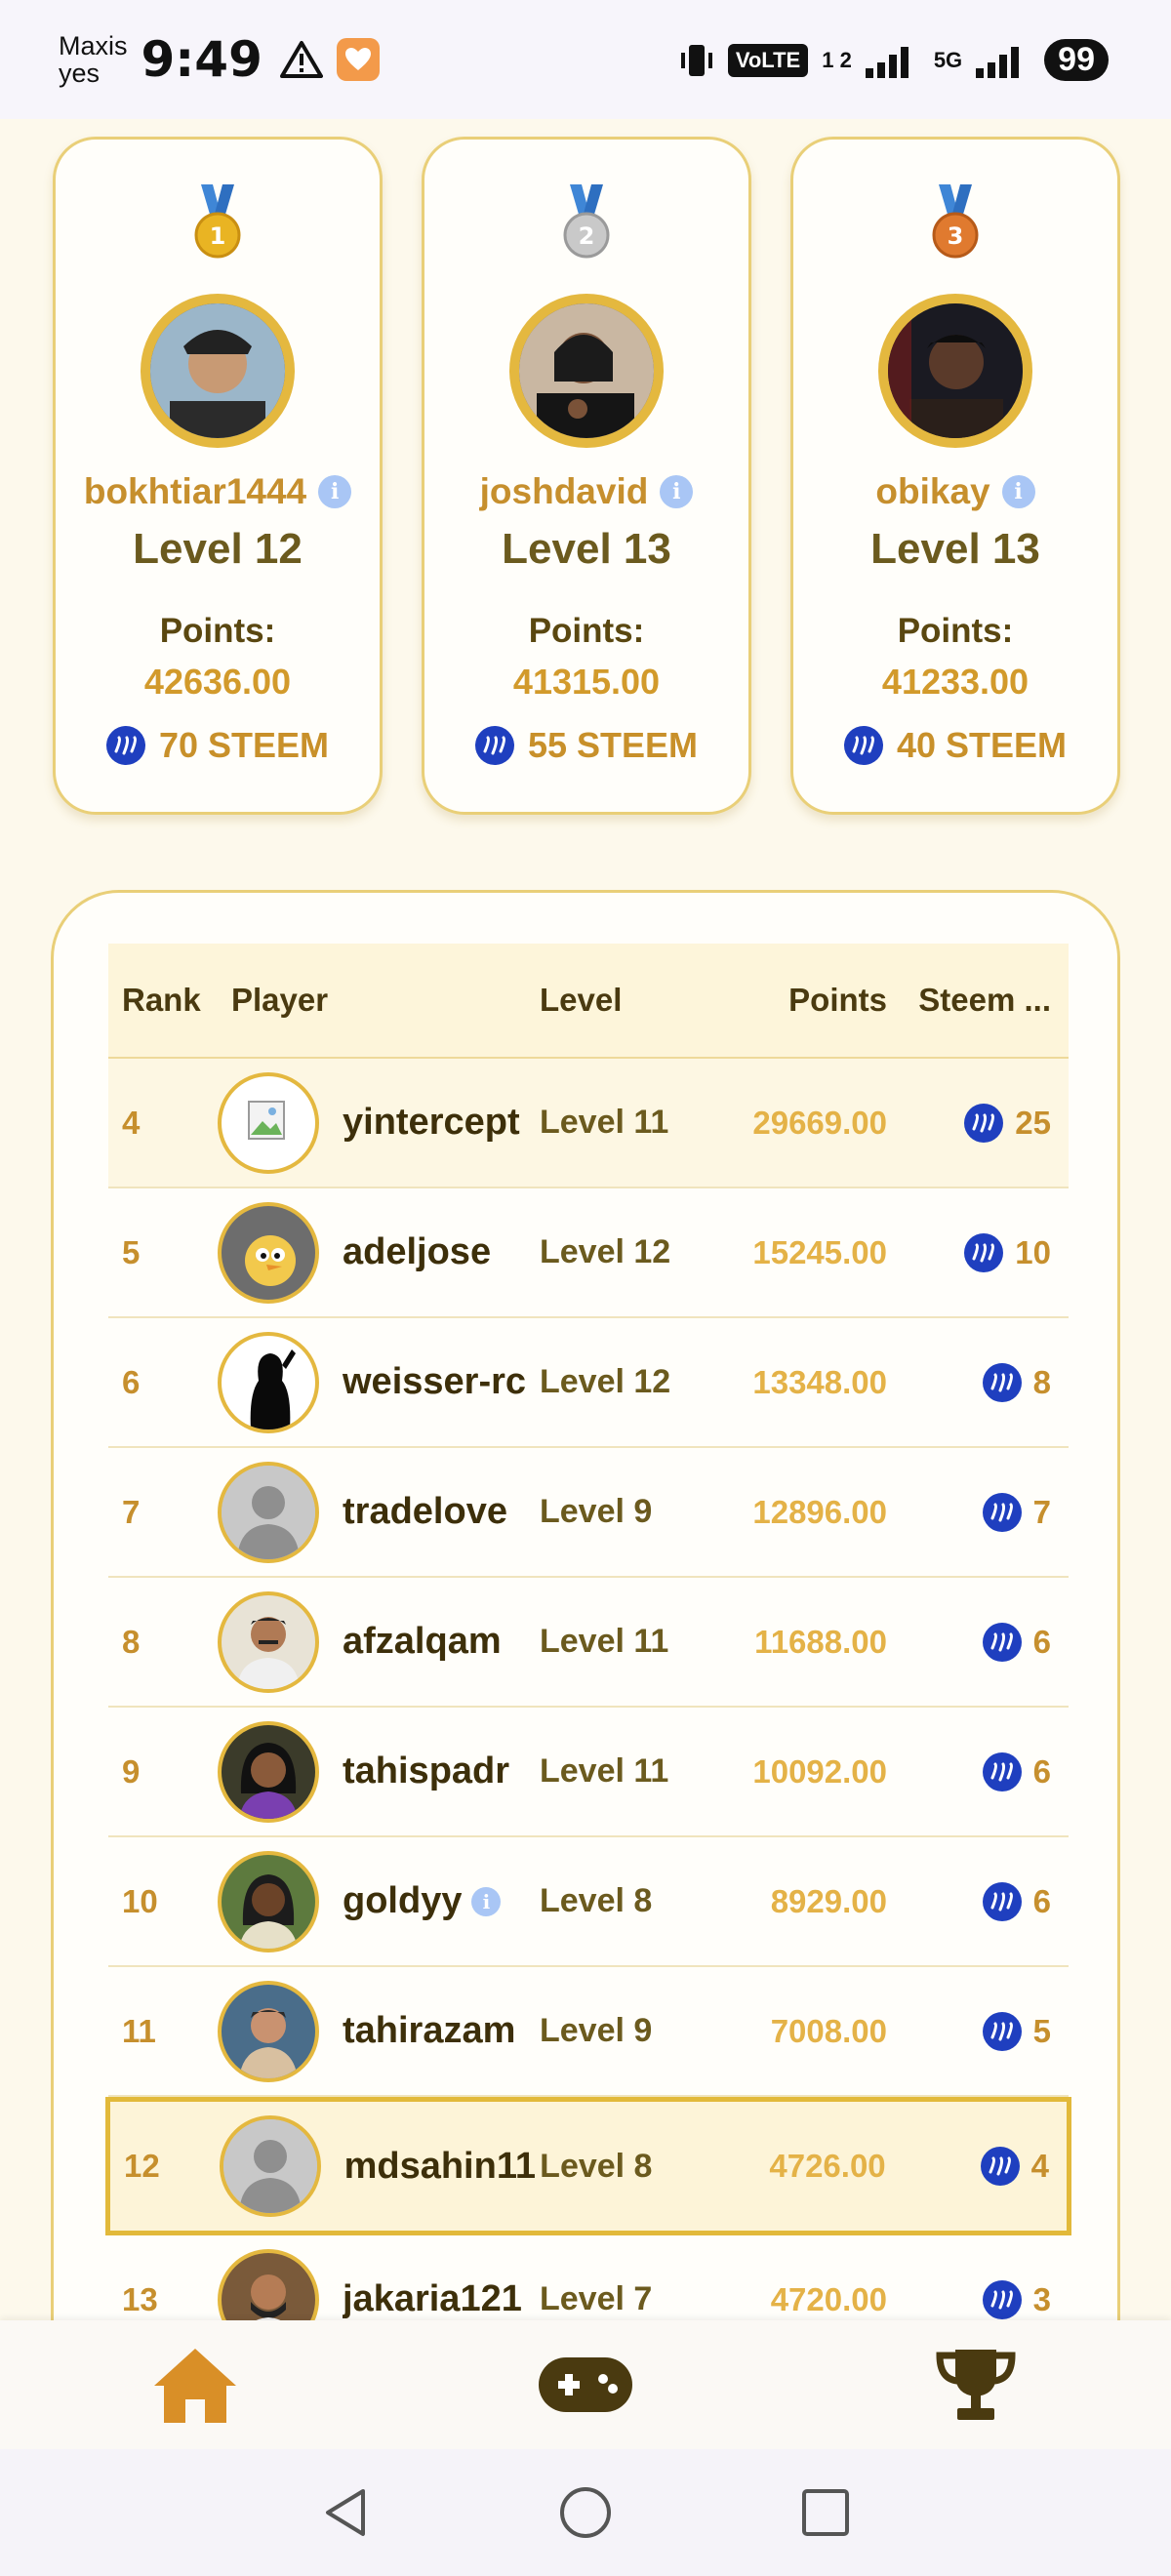  I want to click on default-avatar-icon, so click(270, 2166).